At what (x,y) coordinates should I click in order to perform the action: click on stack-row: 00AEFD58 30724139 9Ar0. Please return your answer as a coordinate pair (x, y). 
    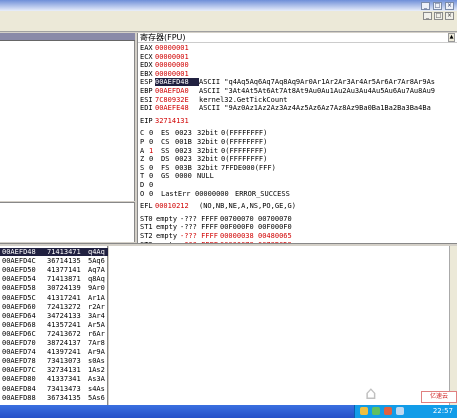
    Looking at the image, I should click on (54, 288).